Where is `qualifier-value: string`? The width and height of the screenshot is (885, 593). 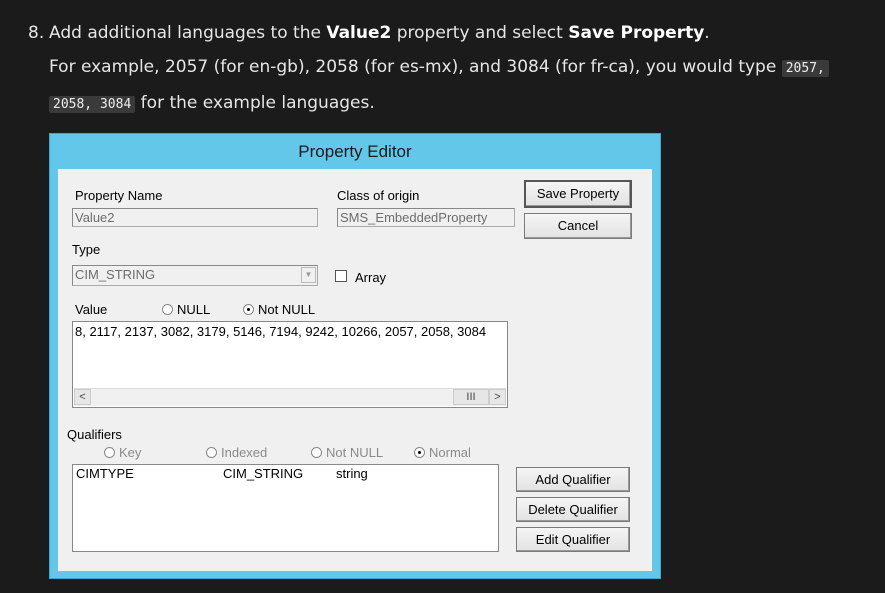
qualifier-value: string is located at coordinates (352, 473).